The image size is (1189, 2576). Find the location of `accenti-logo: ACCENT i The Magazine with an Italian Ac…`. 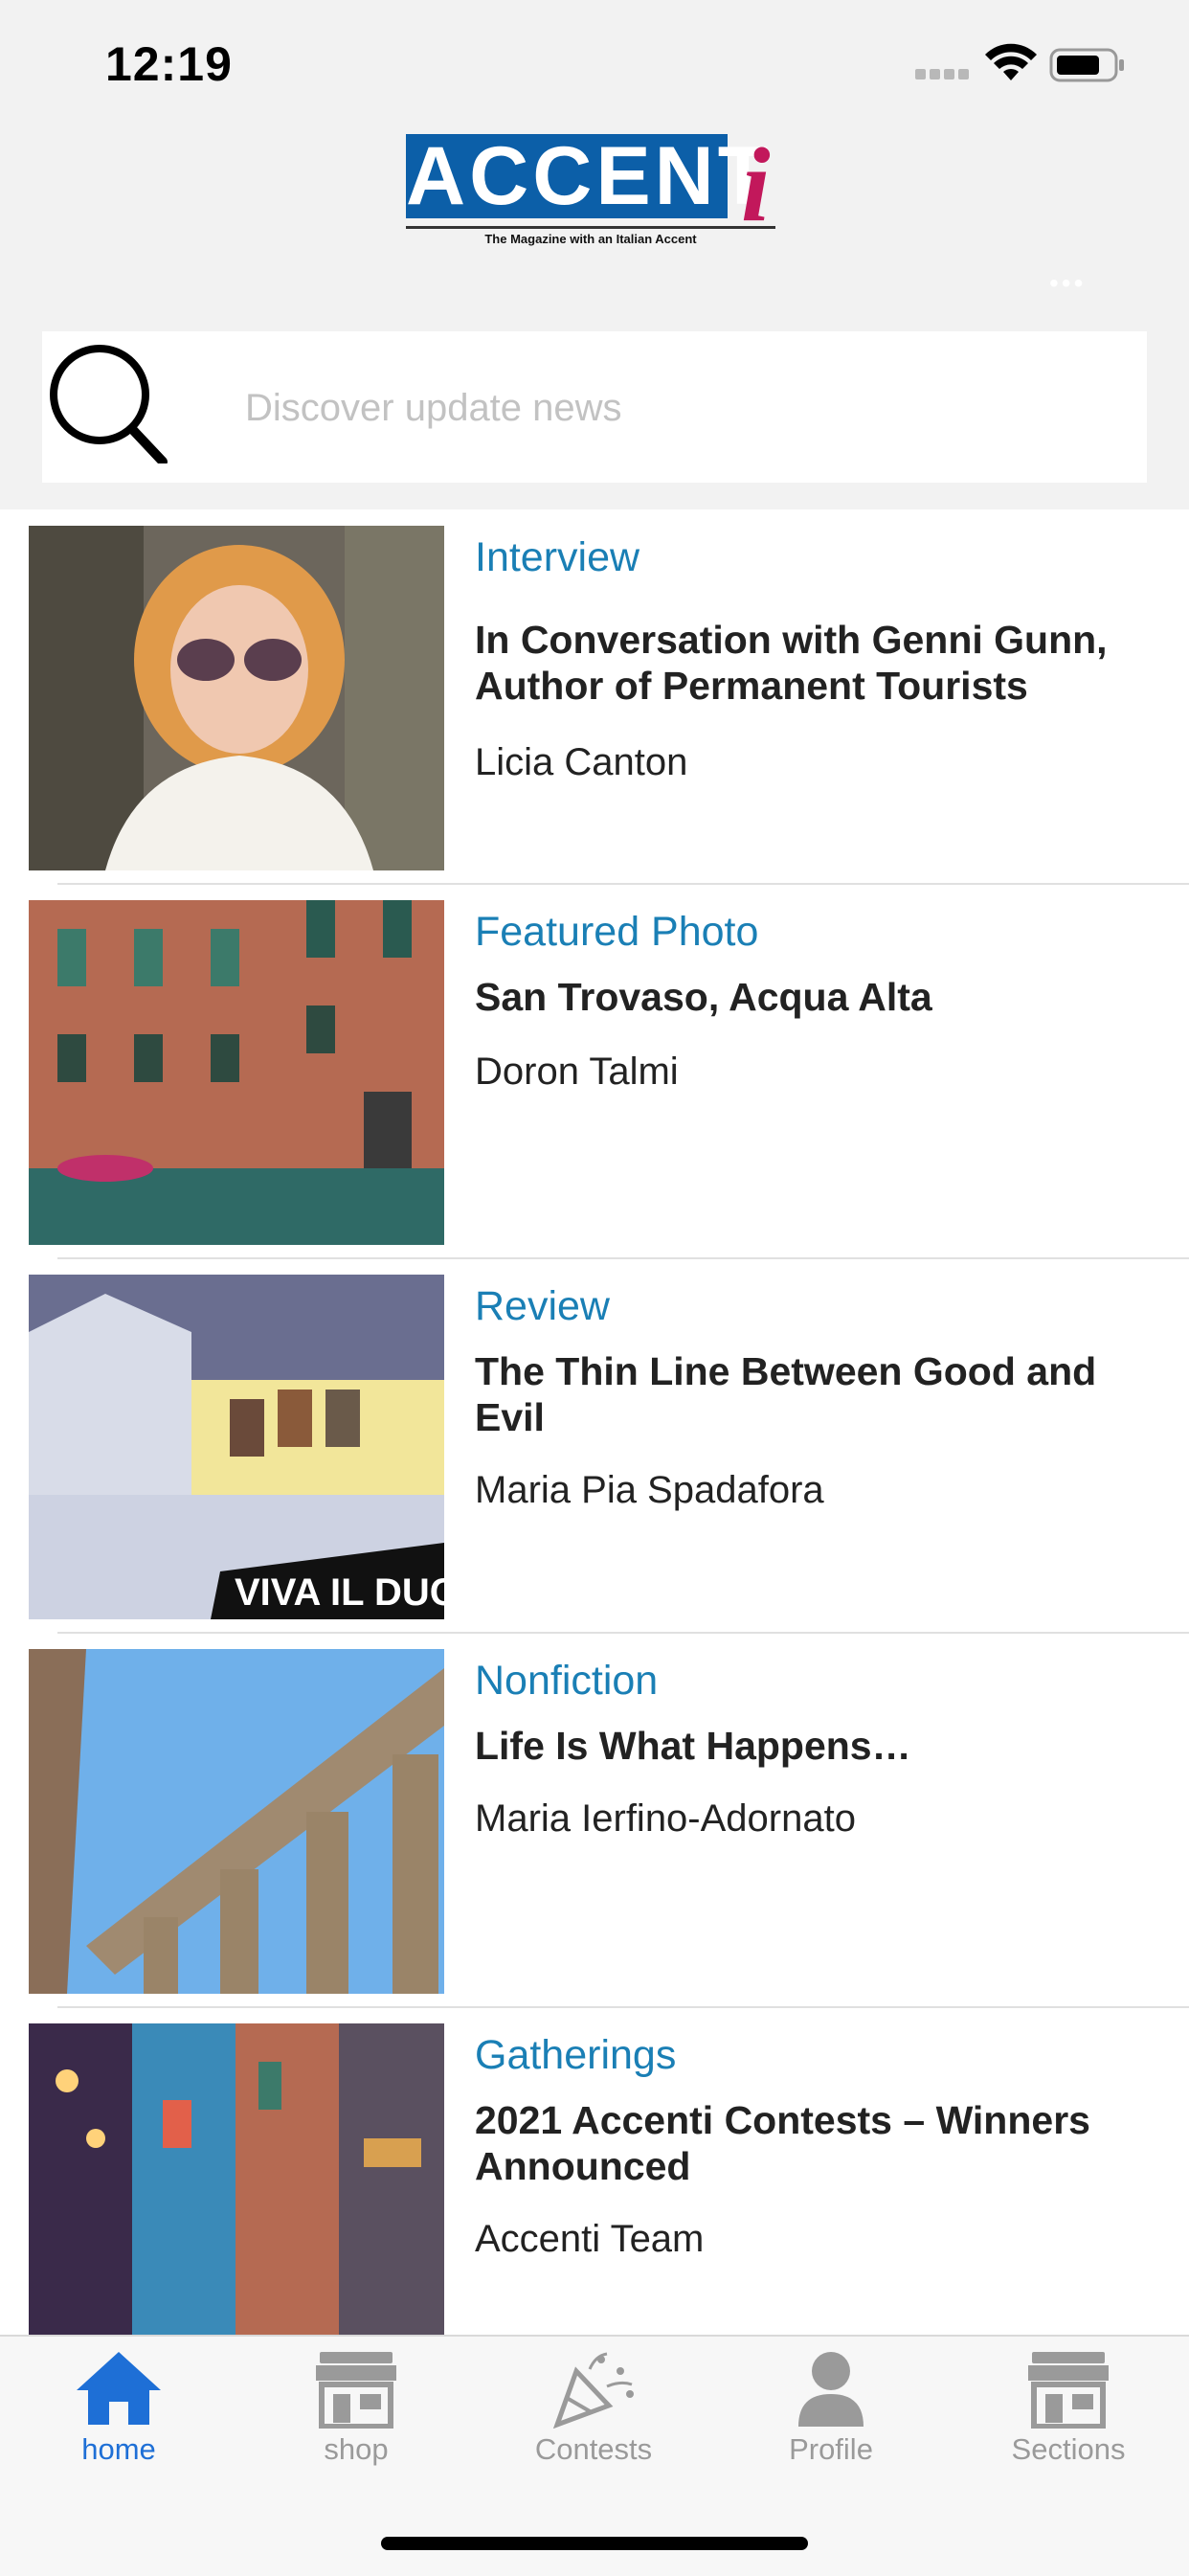

accenti-logo: ACCENT i The Magazine with an Italian Ac… is located at coordinates (597, 187).